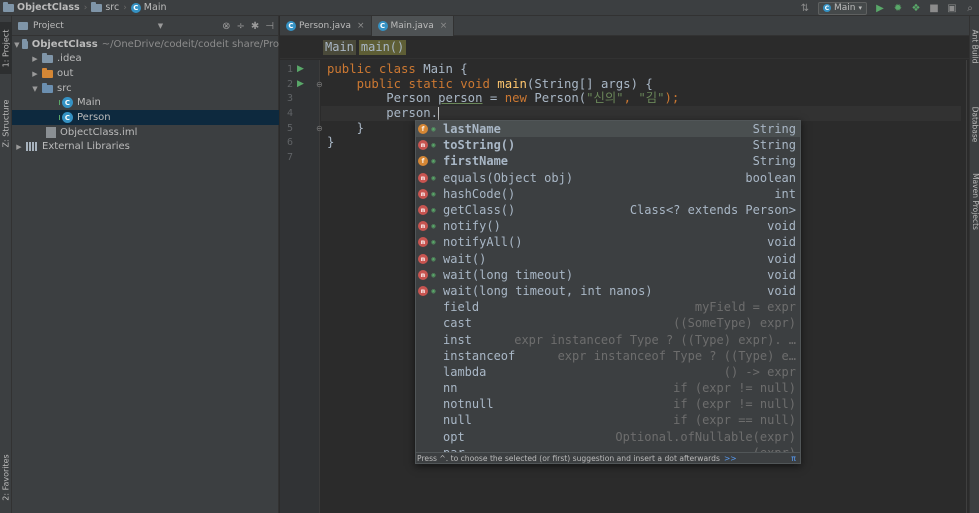 The width and height of the screenshot is (979, 513). I want to click on variable: person, so click(460, 98).